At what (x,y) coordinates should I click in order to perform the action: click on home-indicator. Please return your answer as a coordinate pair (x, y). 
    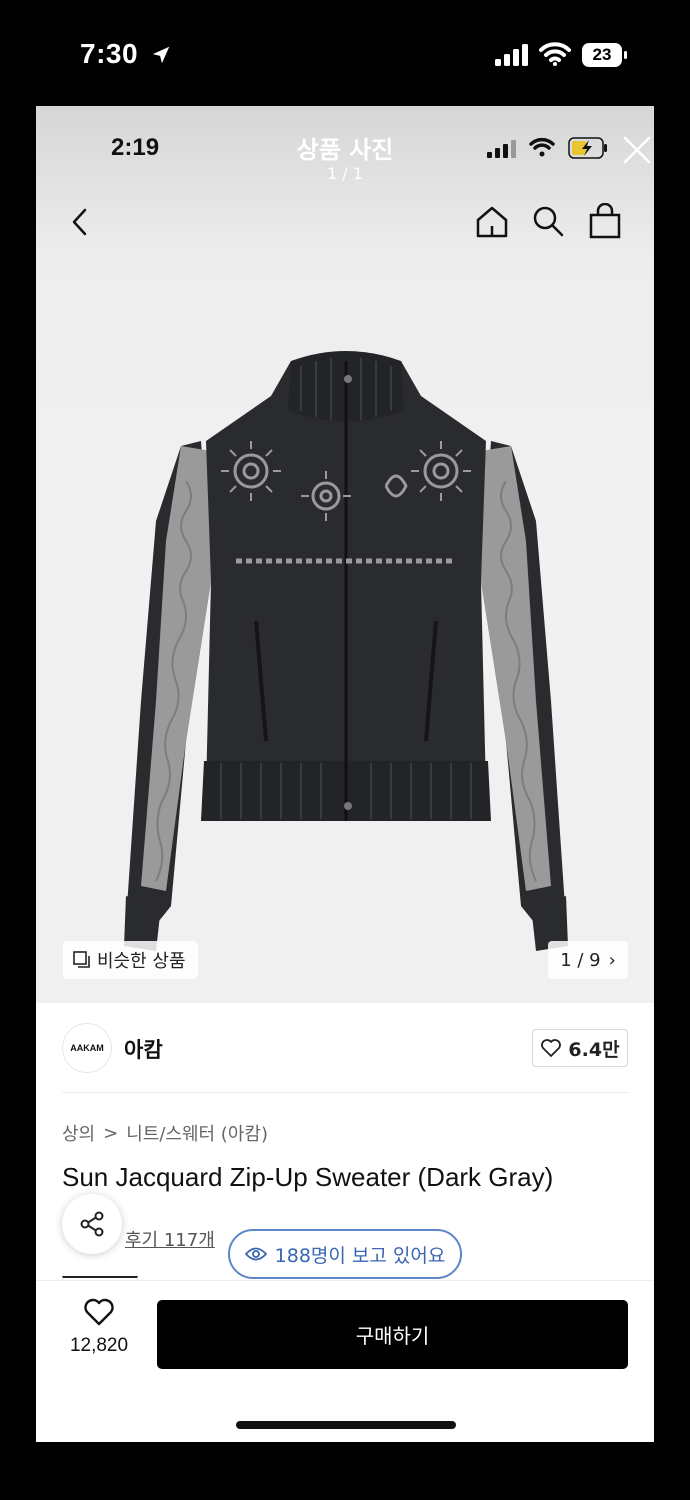
    Looking at the image, I should click on (346, 1425).